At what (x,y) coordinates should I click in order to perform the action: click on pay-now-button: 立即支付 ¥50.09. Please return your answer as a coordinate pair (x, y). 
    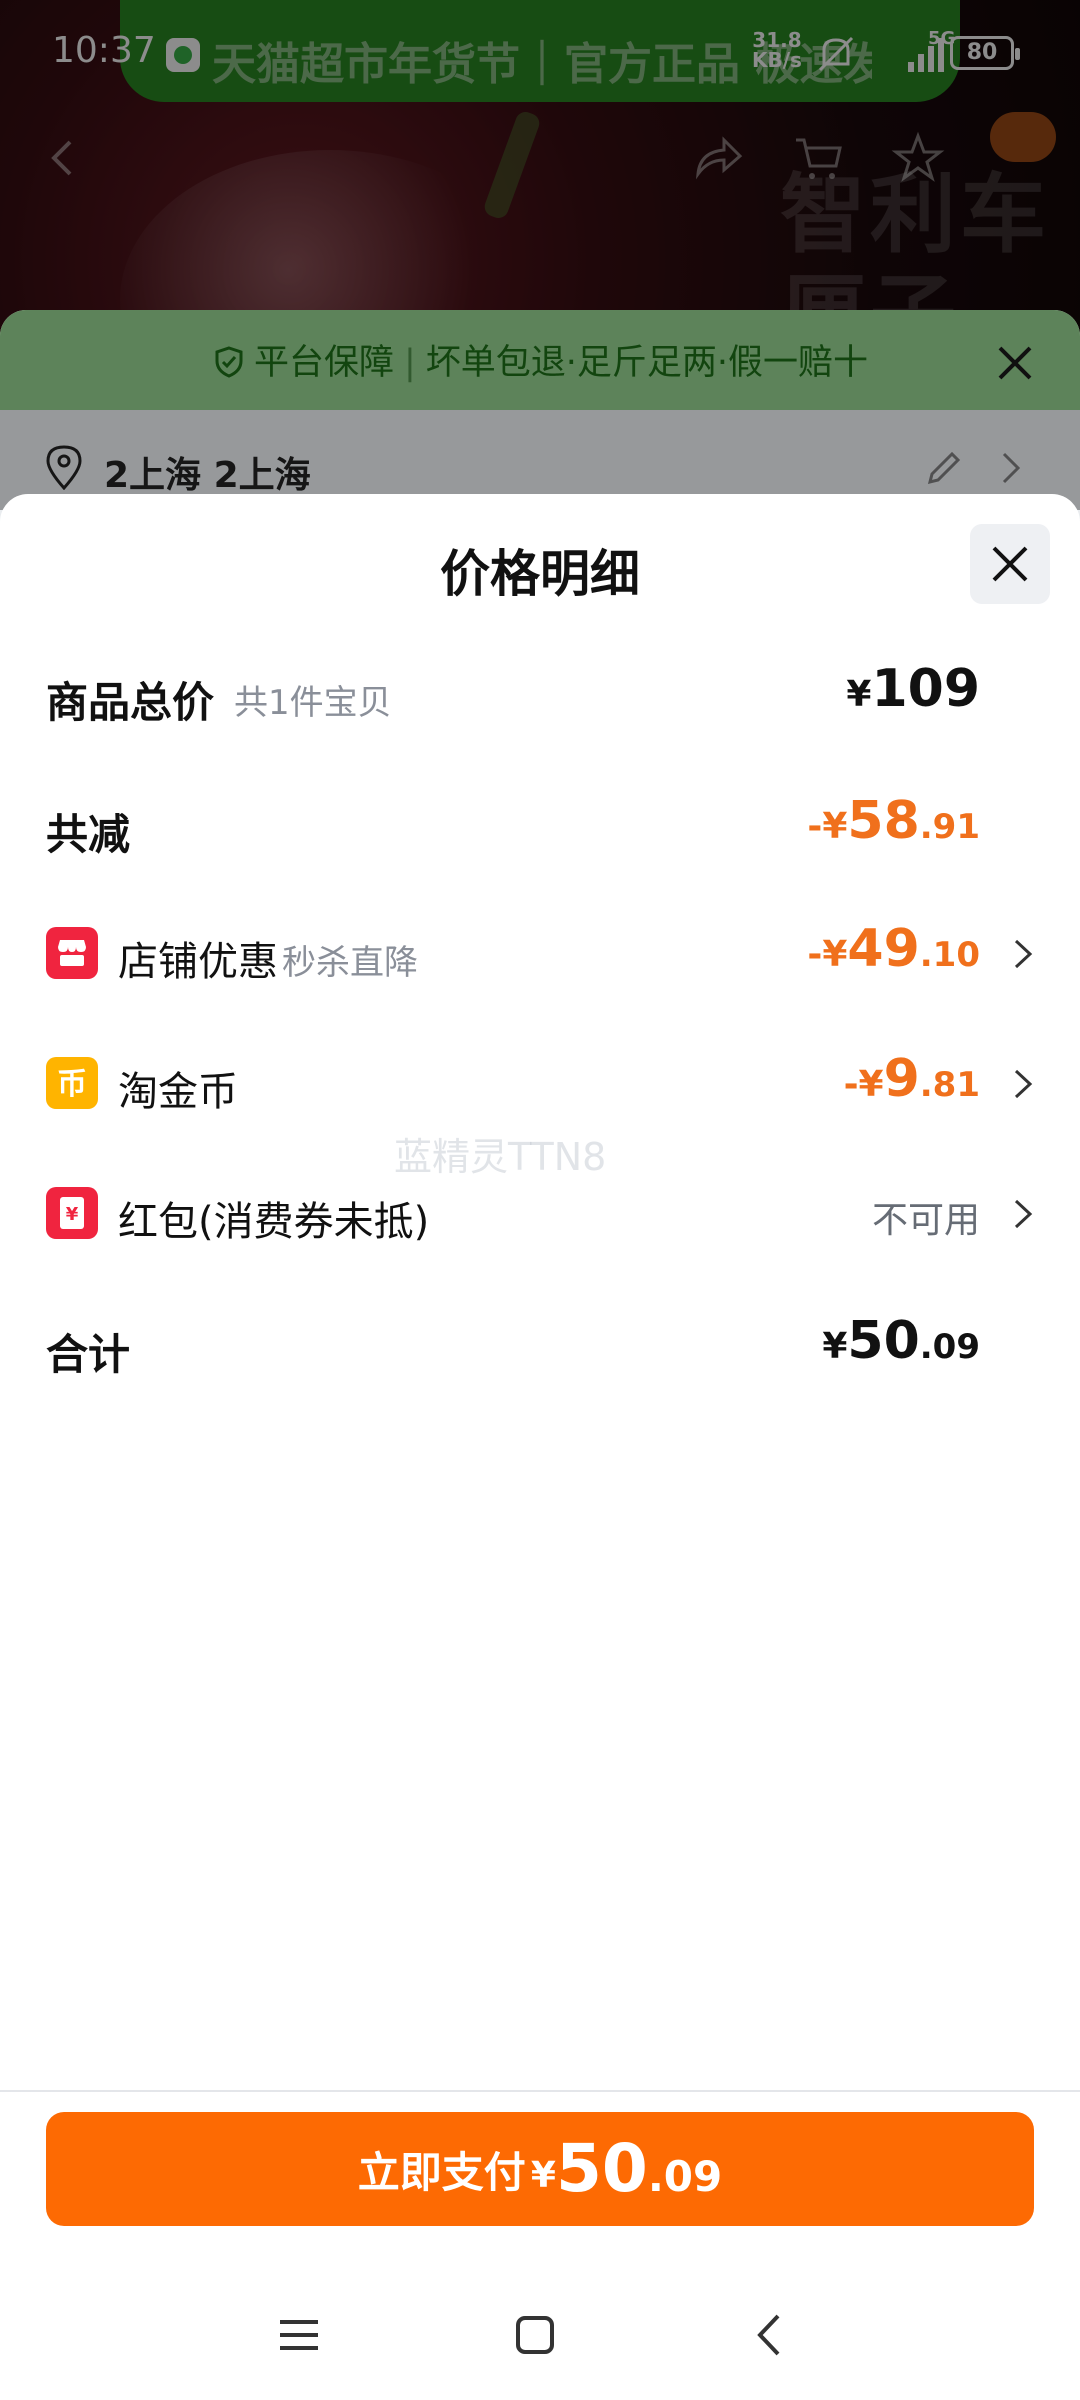
    Looking at the image, I should click on (540, 2169).